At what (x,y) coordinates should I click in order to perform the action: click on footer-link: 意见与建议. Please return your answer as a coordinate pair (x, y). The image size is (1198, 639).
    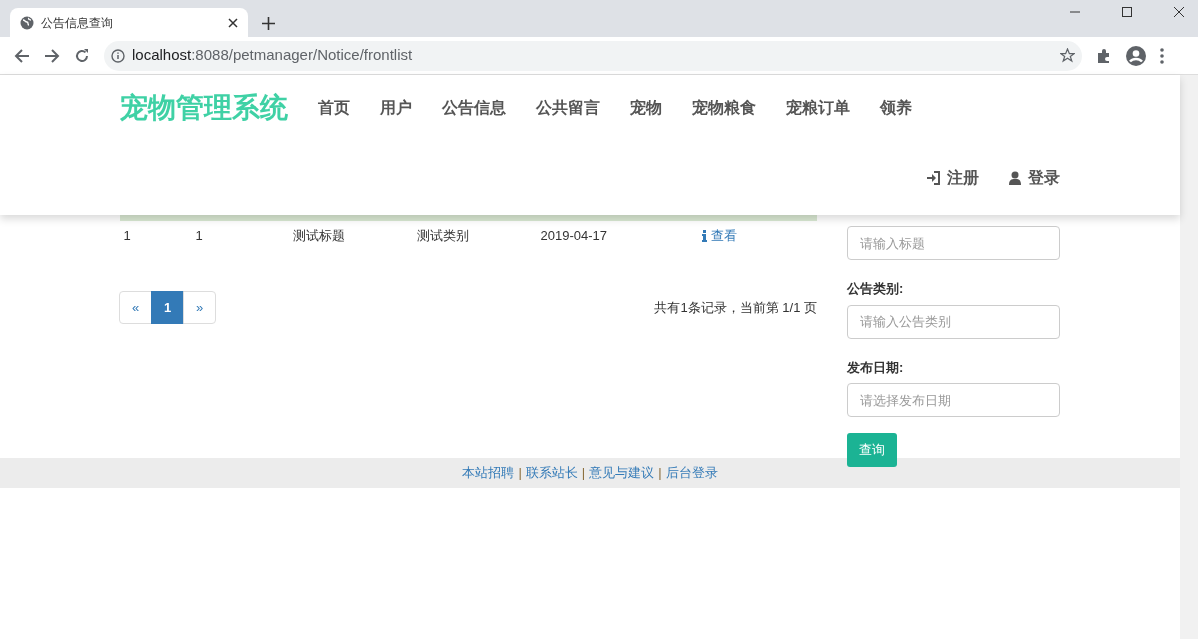
    Looking at the image, I should click on (622, 473).